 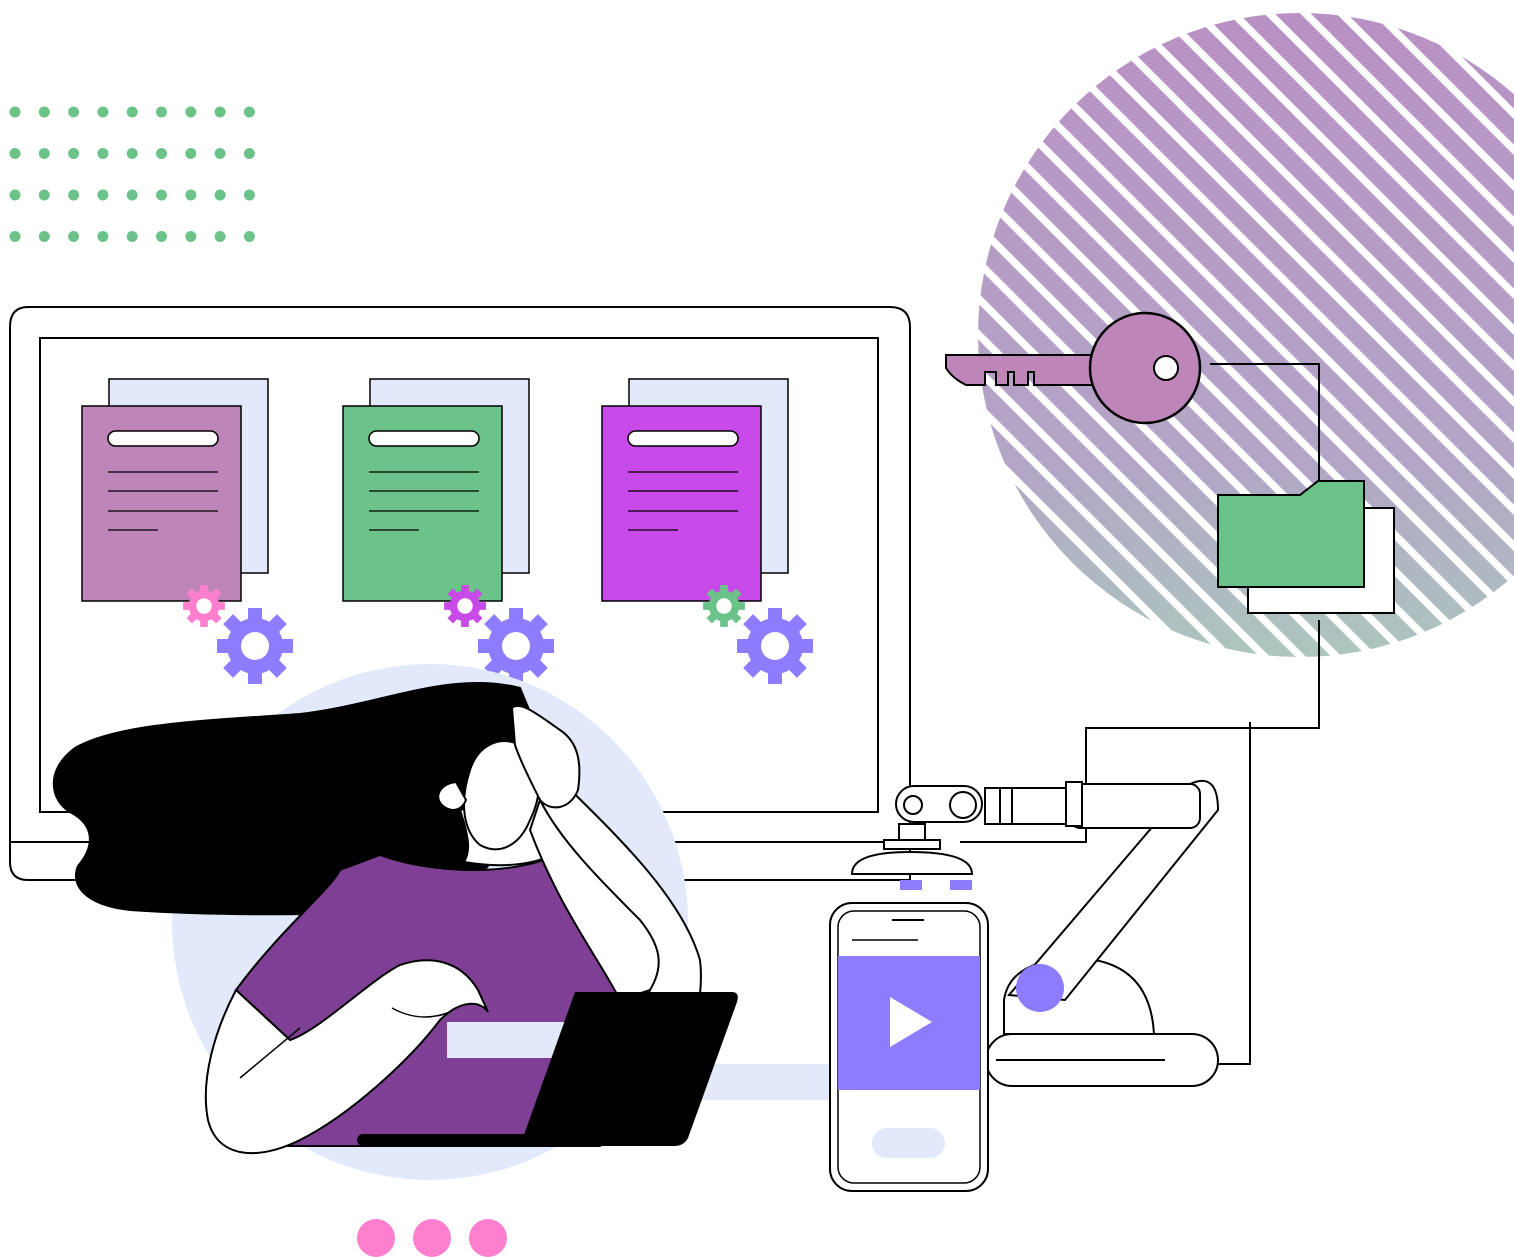 I want to click on loading-dots, so click(x=432, y=1238).